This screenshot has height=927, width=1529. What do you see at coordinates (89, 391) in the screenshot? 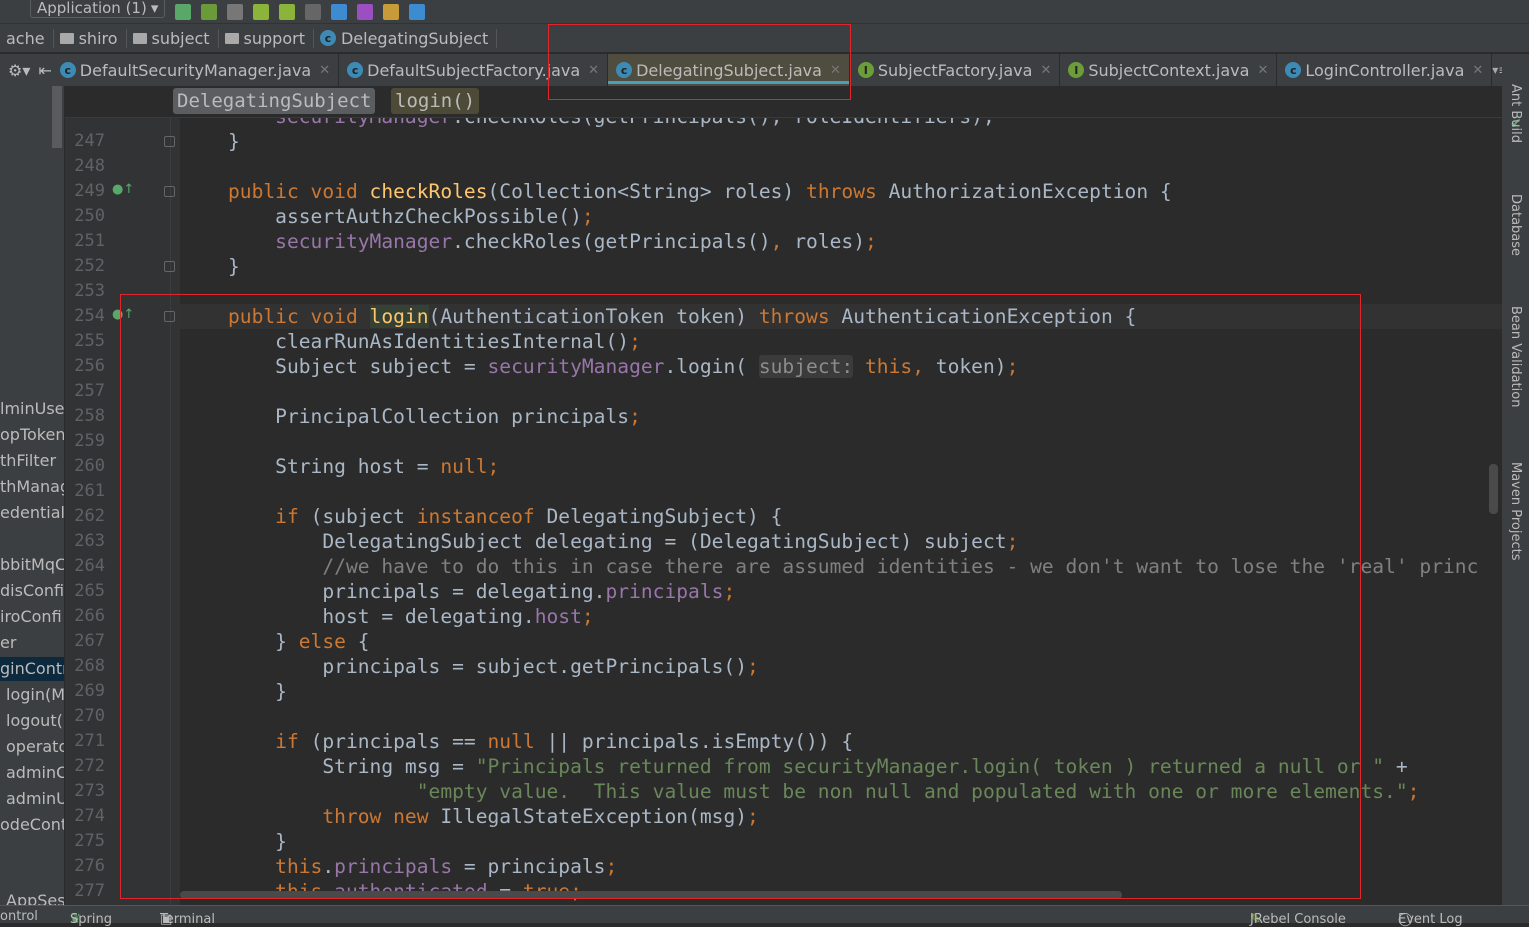
I see `line-number: 257` at bounding box center [89, 391].